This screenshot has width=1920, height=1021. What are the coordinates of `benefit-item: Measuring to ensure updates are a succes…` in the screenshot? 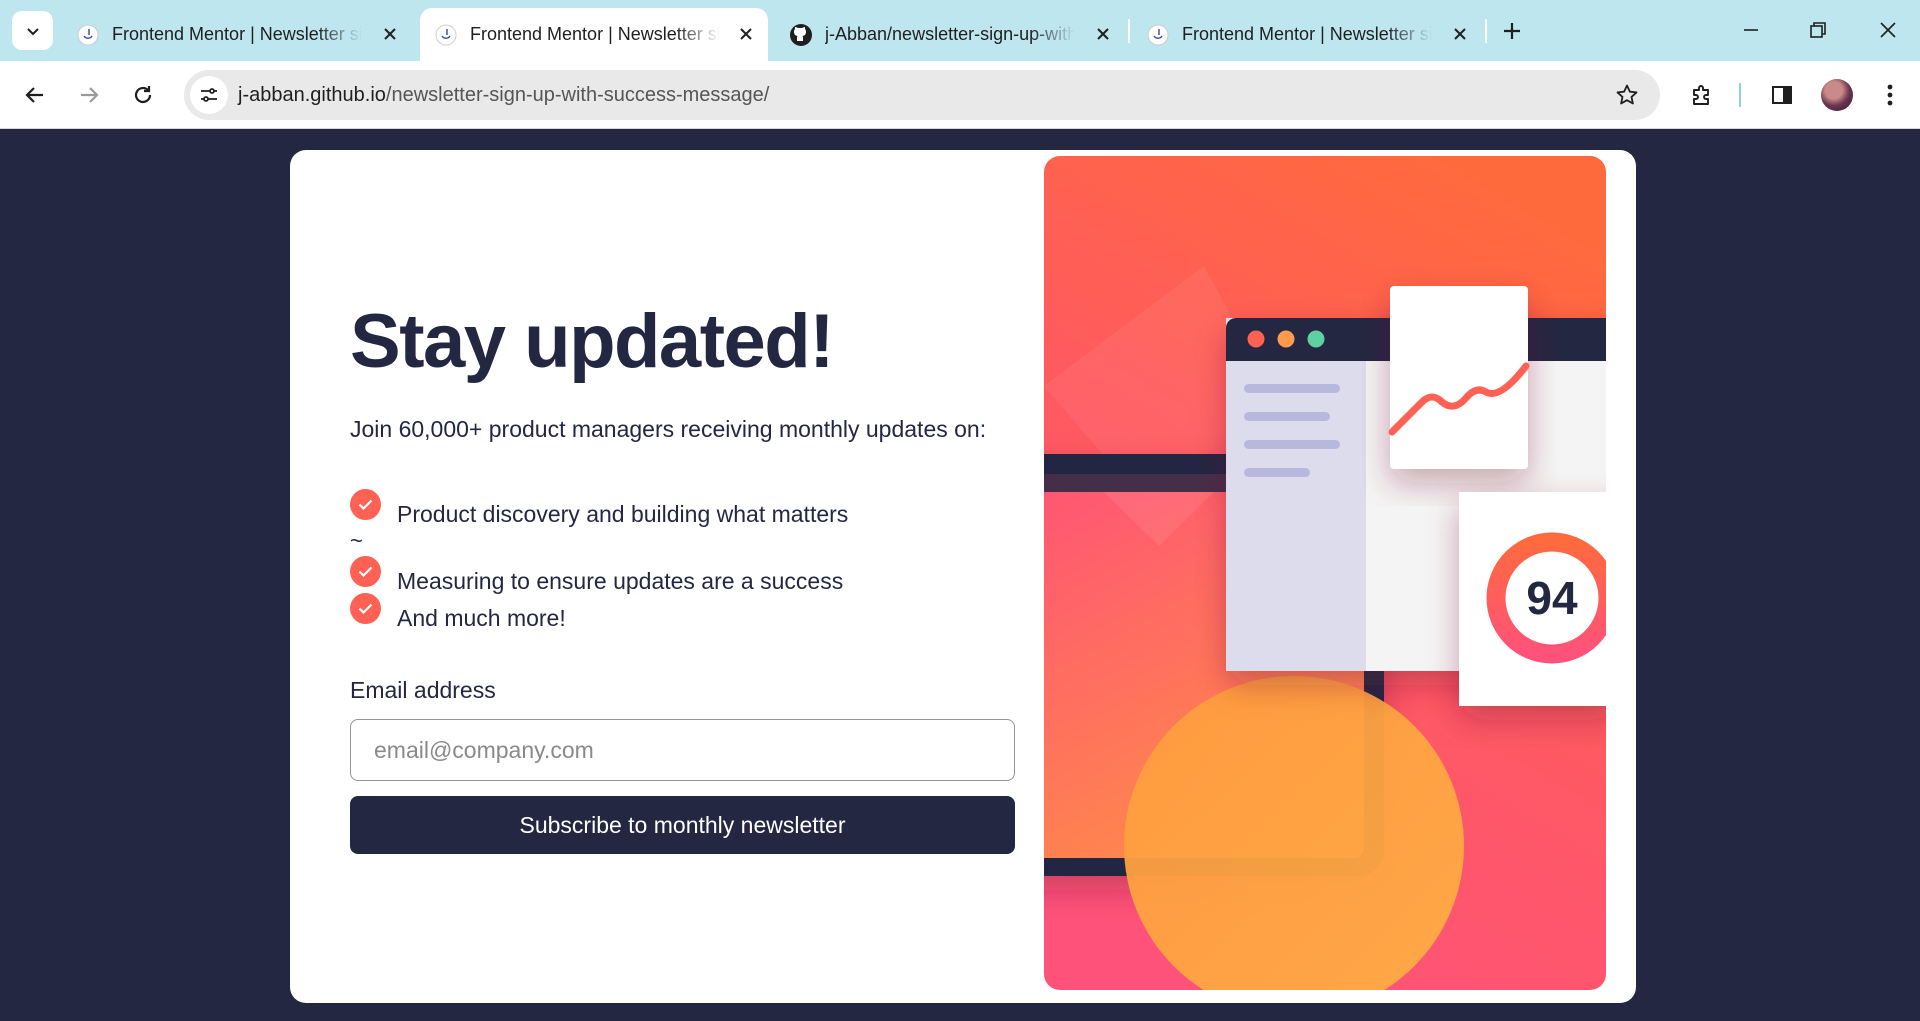 It's located at (596, 575).